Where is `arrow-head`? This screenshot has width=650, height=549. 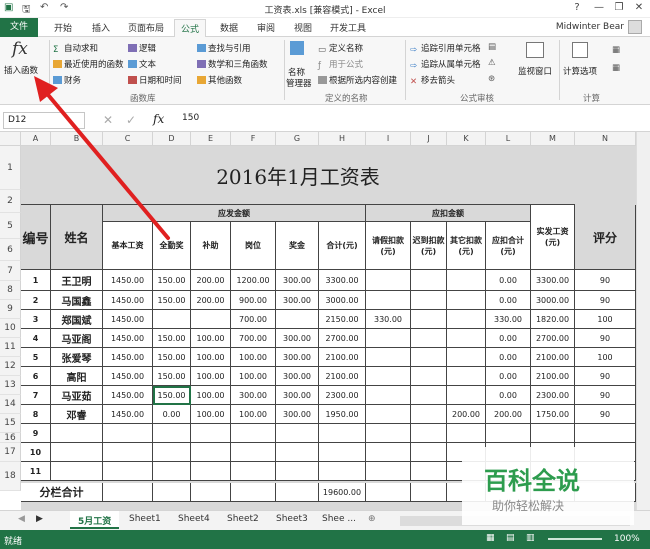
arrow-head is located at coordinates (46, 89).